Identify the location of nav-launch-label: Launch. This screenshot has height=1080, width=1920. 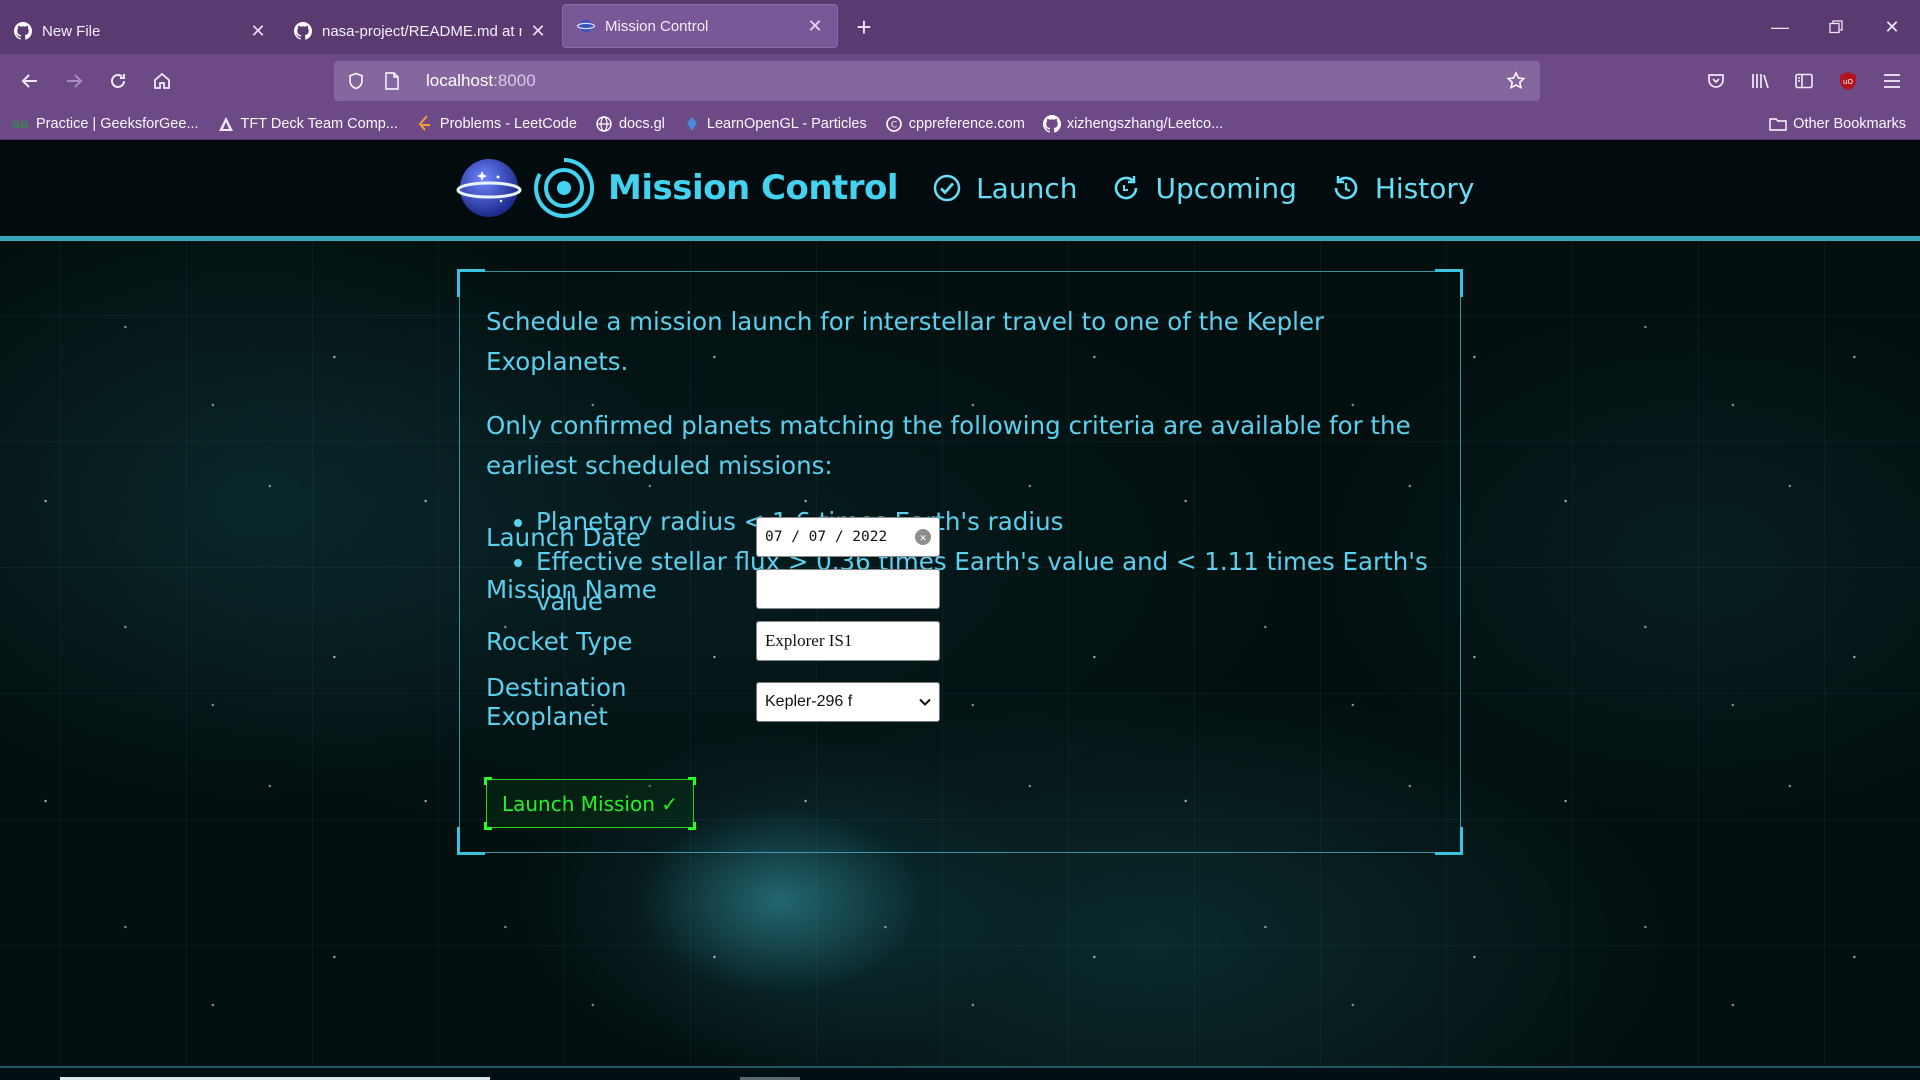
(1027, 188).